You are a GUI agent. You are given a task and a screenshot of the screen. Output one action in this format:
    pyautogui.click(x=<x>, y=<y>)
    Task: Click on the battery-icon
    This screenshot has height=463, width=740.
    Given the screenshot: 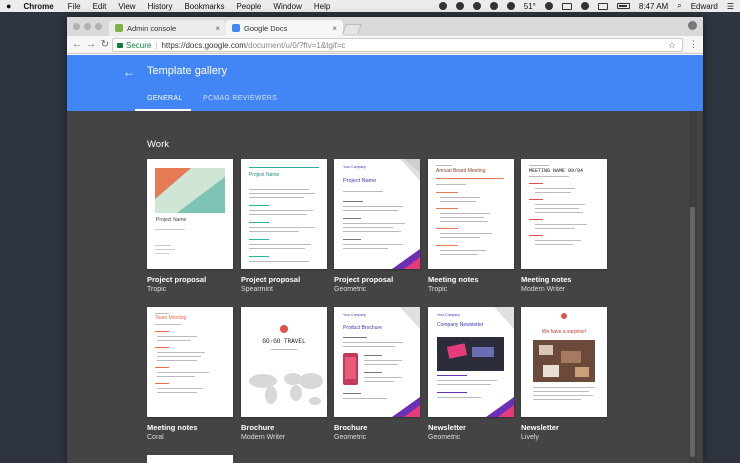 What is the action you would take?
    pyautogui.click(x=623, y=6)
    